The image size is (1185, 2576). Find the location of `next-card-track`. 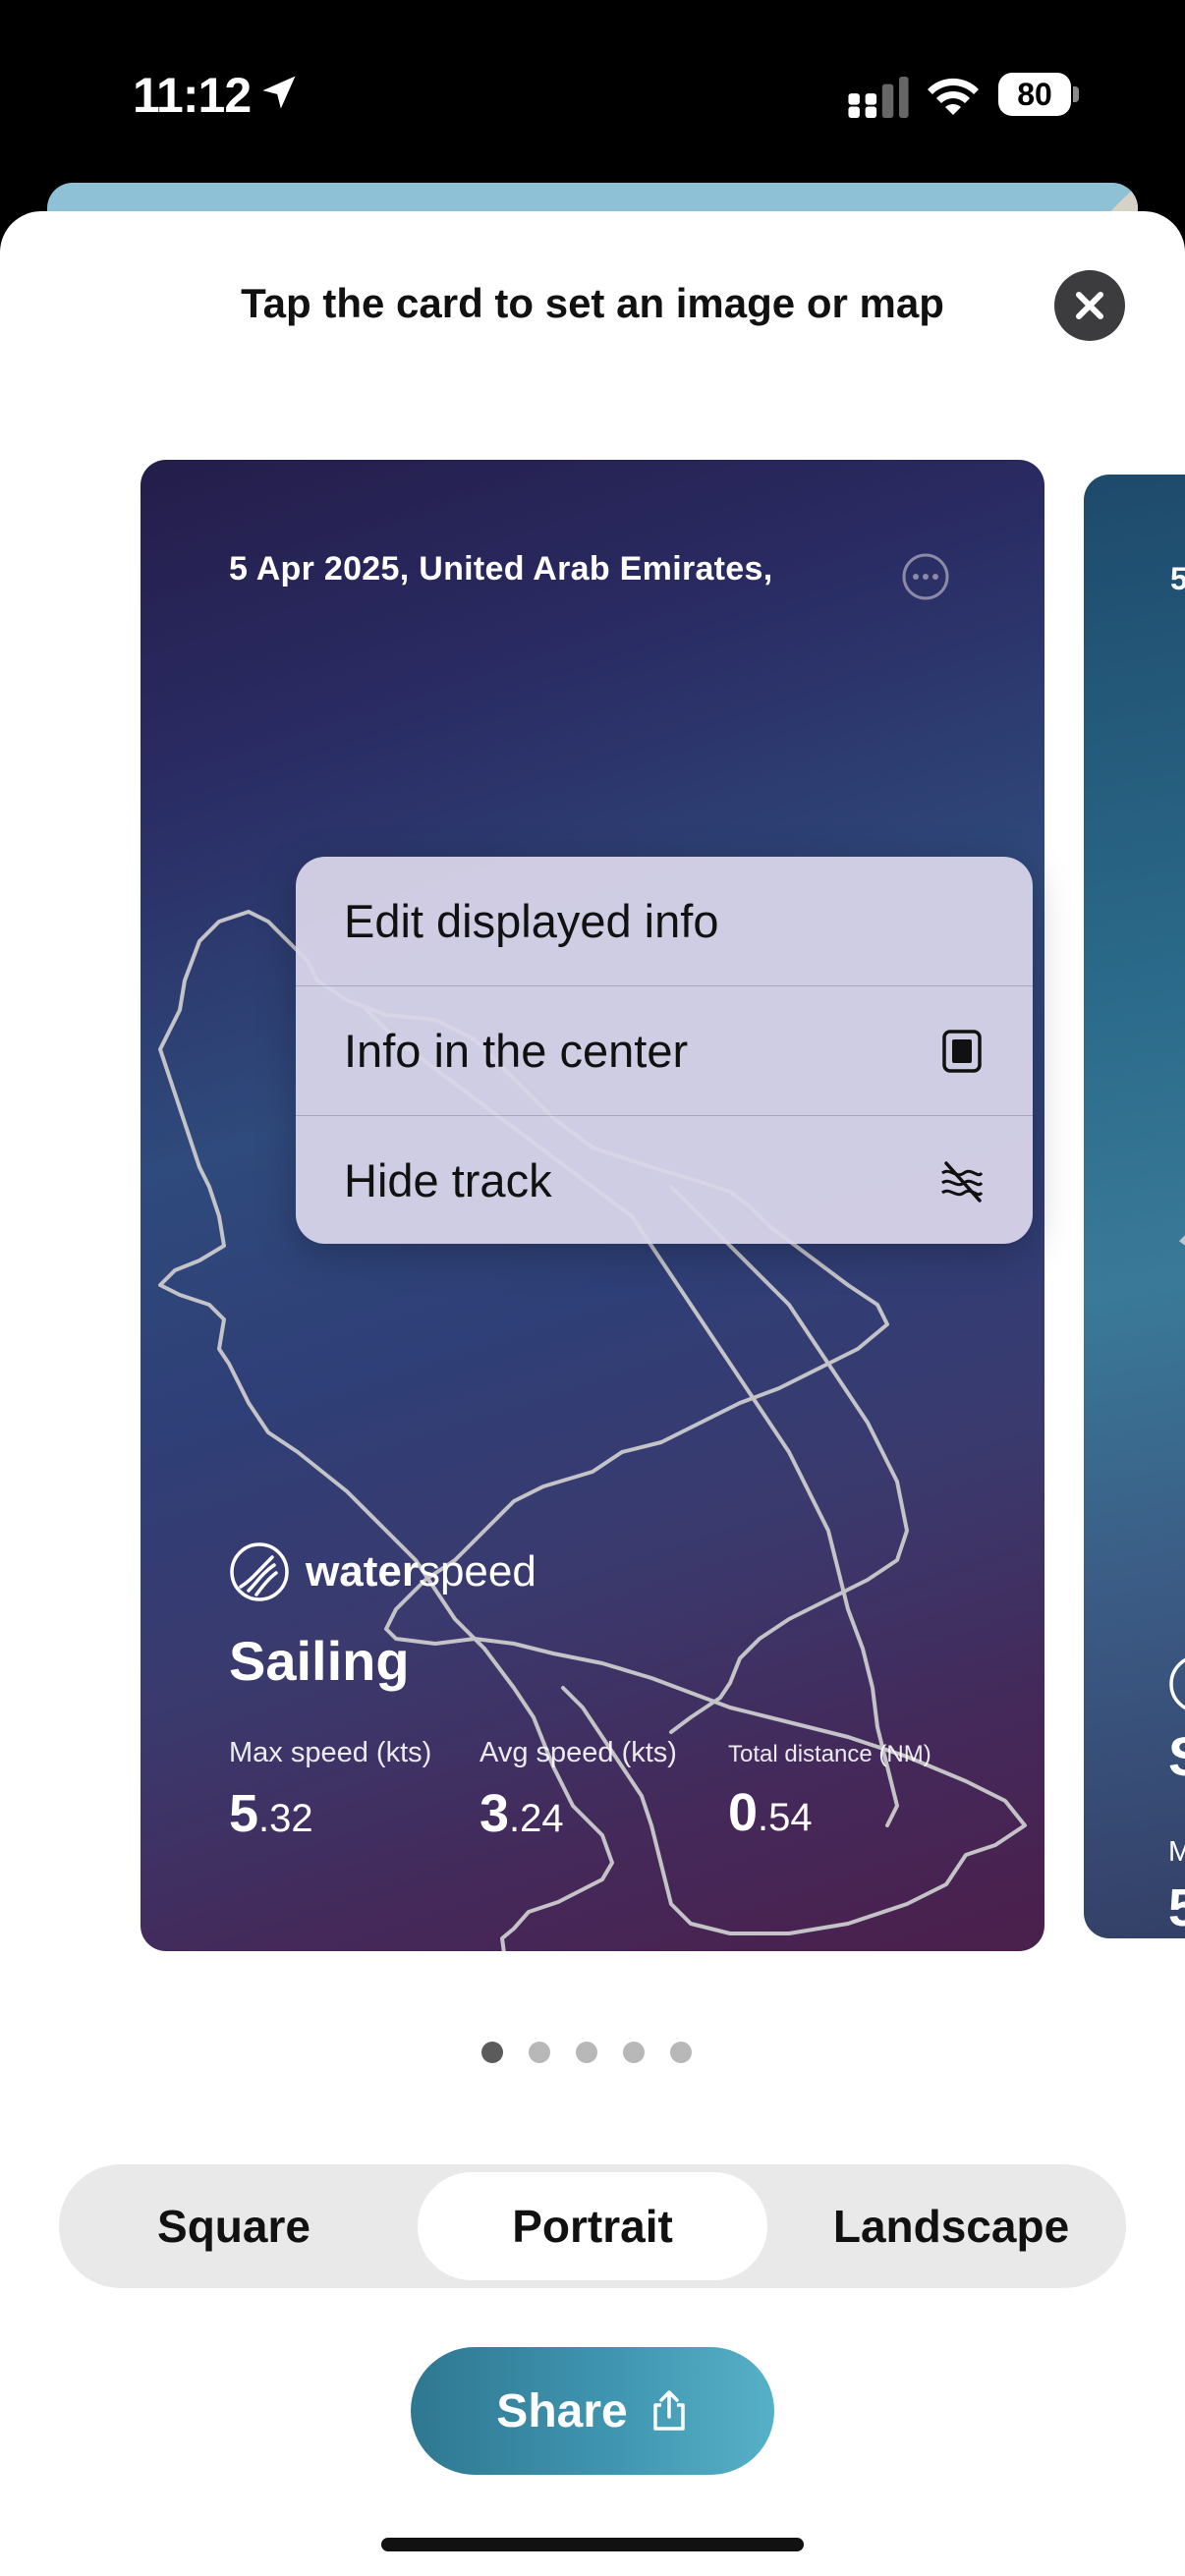

next-card-track is located at coordinates (1181, 1240).